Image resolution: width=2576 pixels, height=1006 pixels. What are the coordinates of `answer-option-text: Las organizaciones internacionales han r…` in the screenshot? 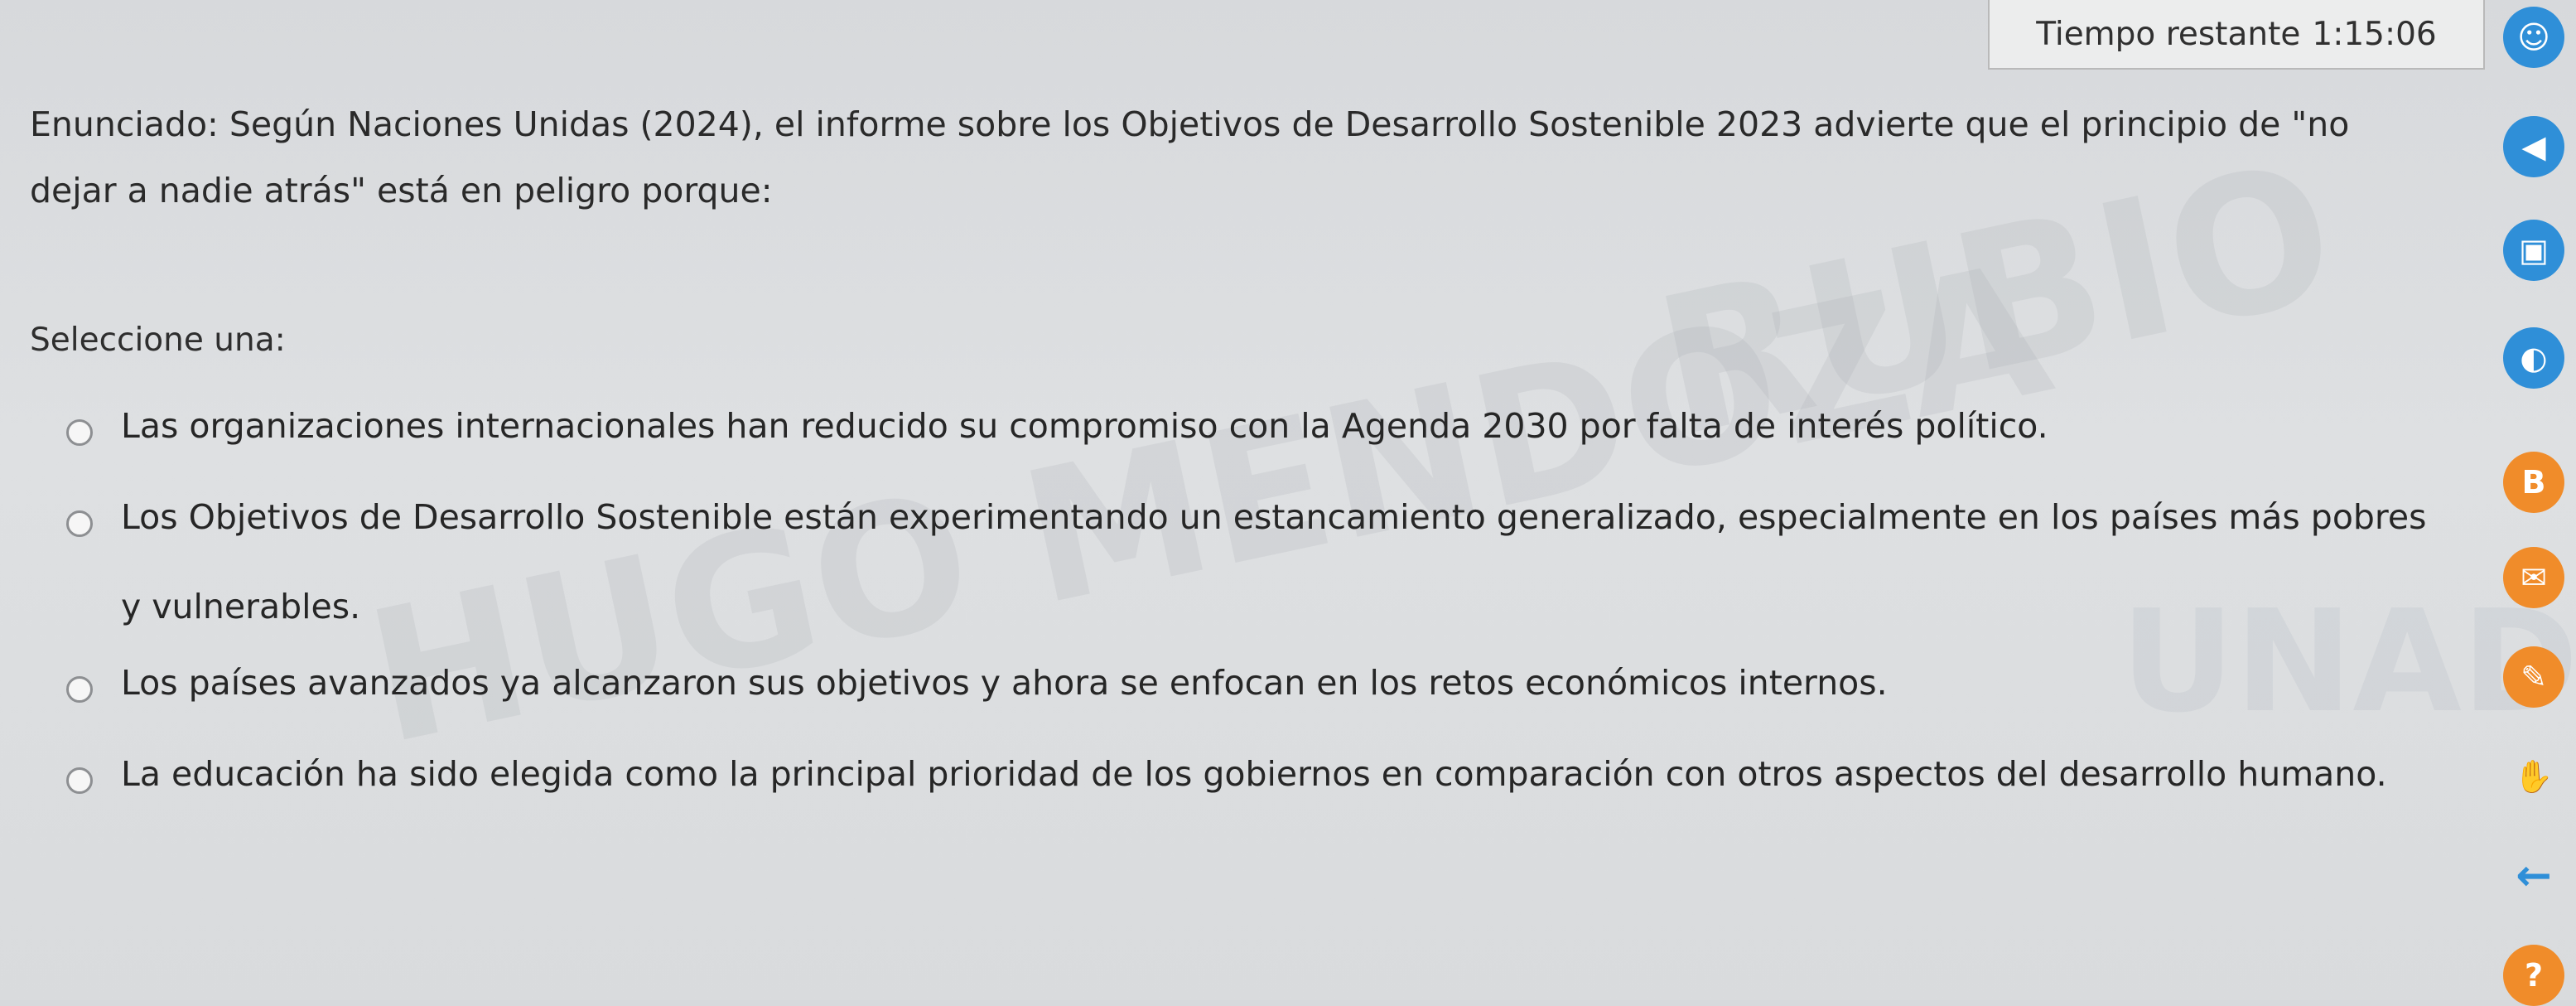 It's located at (1084, 426).